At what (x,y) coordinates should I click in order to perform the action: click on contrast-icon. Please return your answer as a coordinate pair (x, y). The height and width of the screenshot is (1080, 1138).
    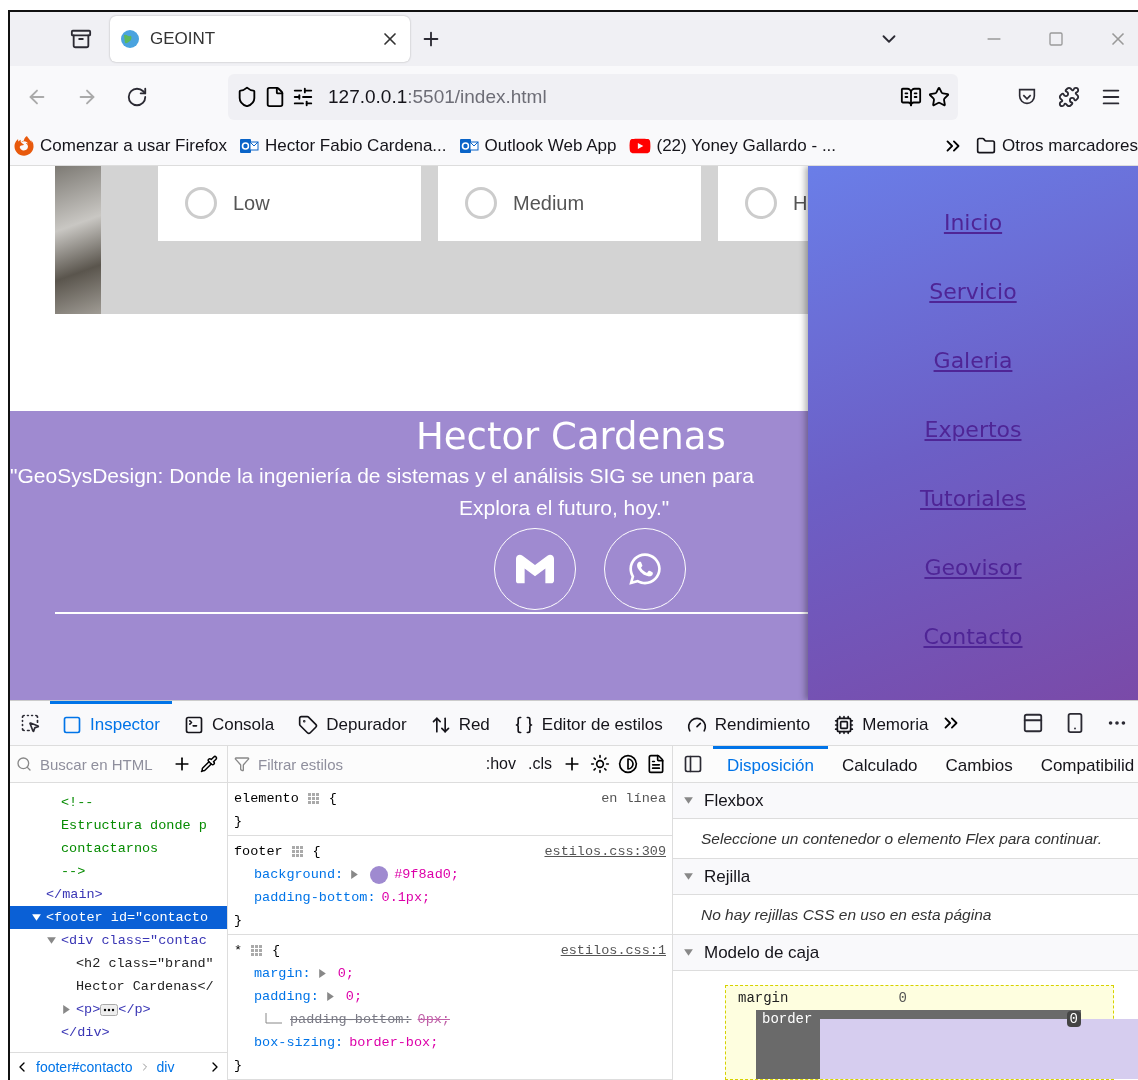
    Looking at the image, I should click on (628, 764).